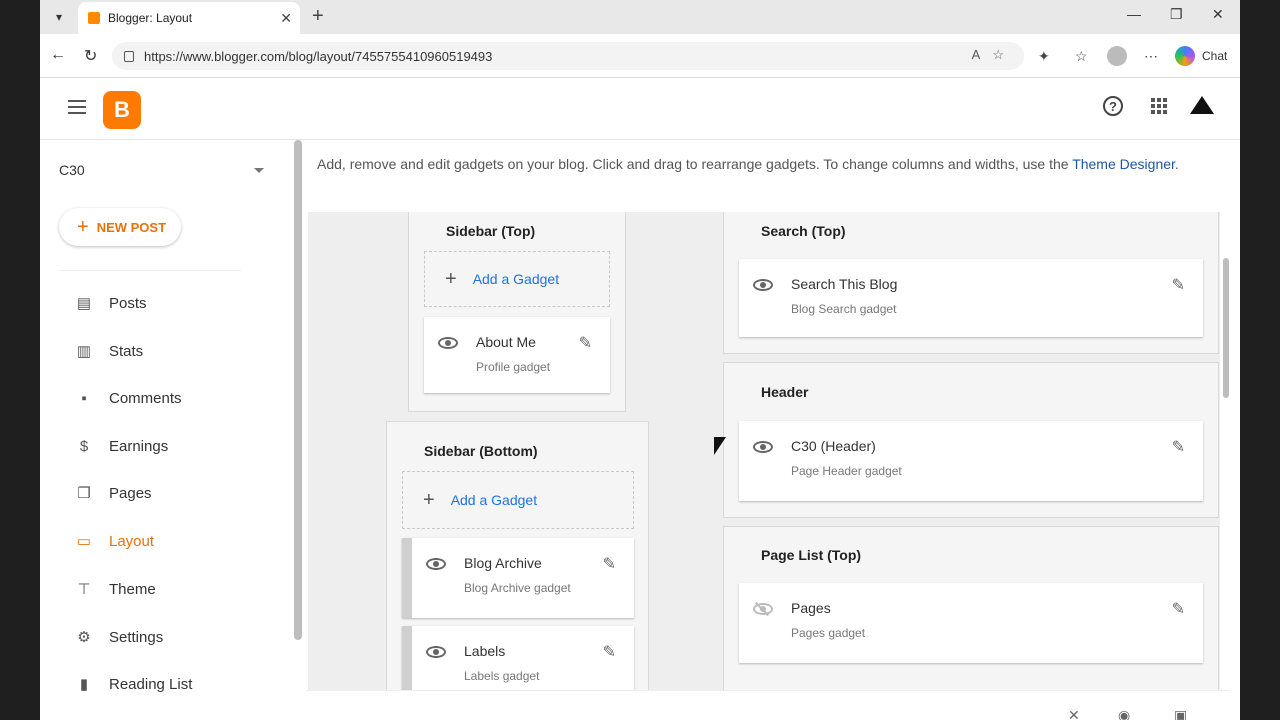  I want to click on sidebar-item-settings: ⚙ Settings, so click(168, 637).